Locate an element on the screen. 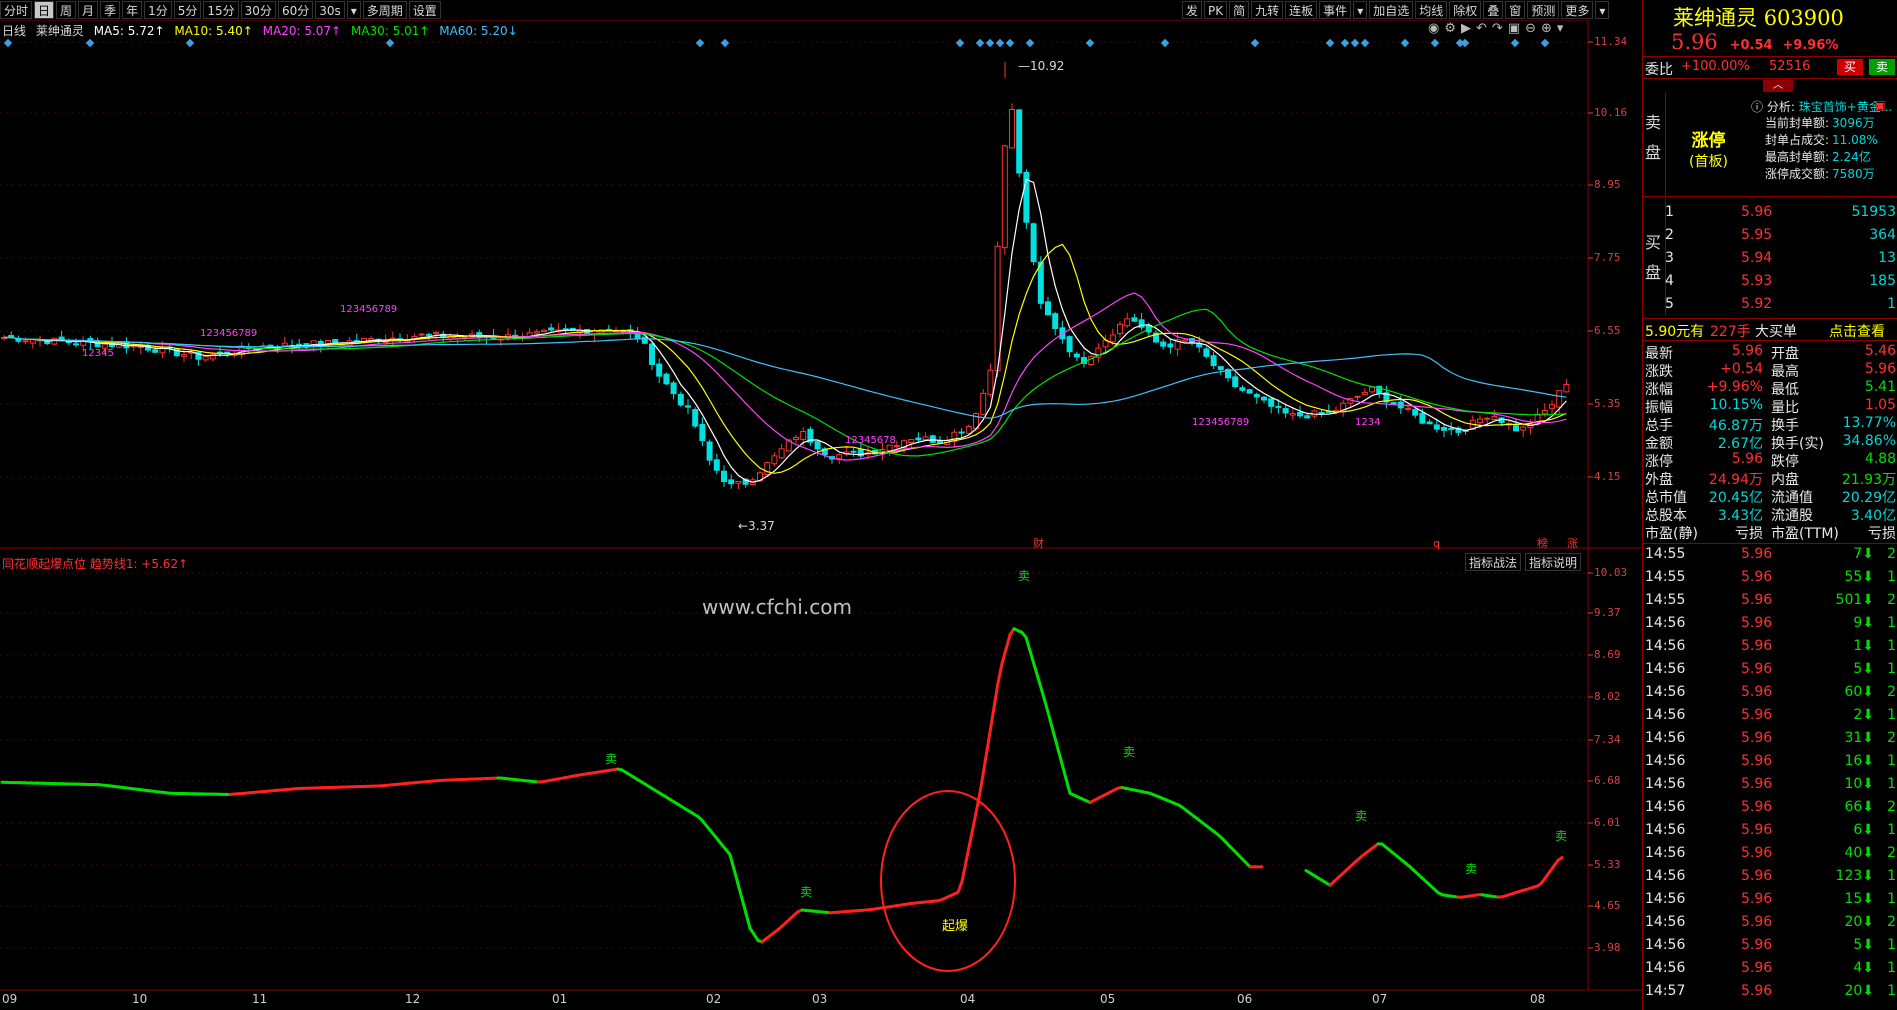 Image resolution: width=1897 pixels, height=1010 pixels. bid-row: 4 5.93 185 is located at coordinates (1770, 282).